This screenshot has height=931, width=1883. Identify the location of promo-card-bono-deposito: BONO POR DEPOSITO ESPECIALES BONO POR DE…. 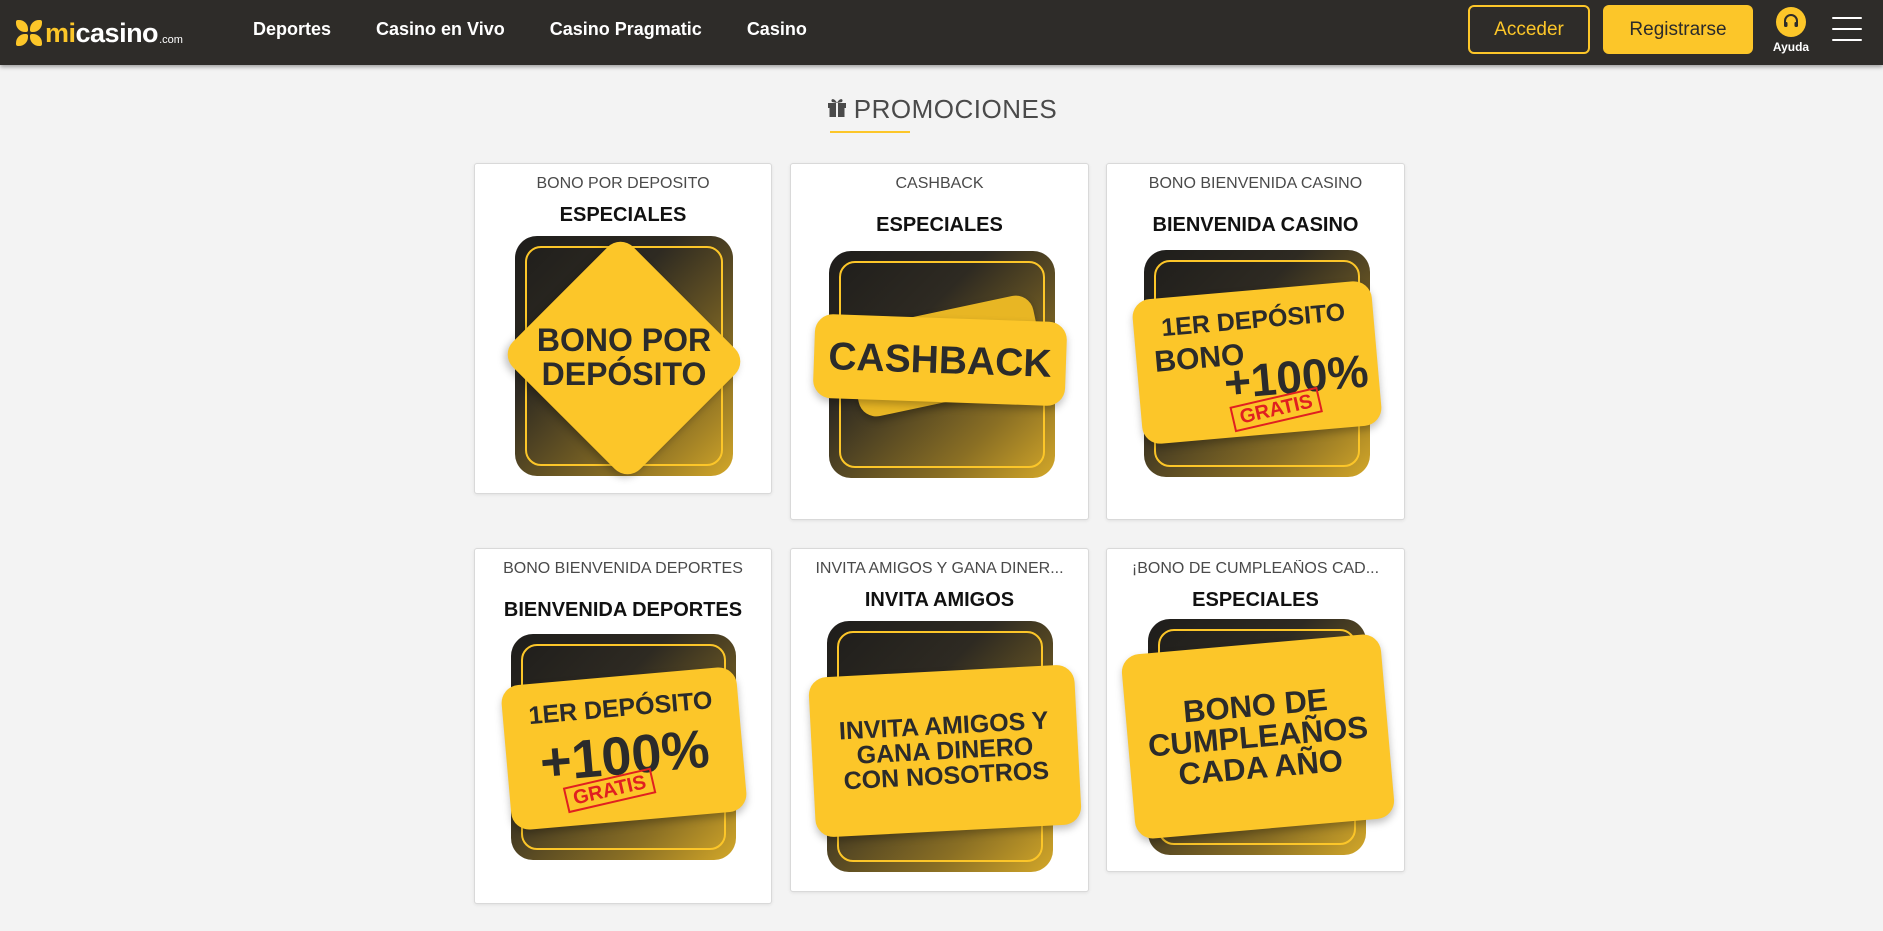
(623, 328).